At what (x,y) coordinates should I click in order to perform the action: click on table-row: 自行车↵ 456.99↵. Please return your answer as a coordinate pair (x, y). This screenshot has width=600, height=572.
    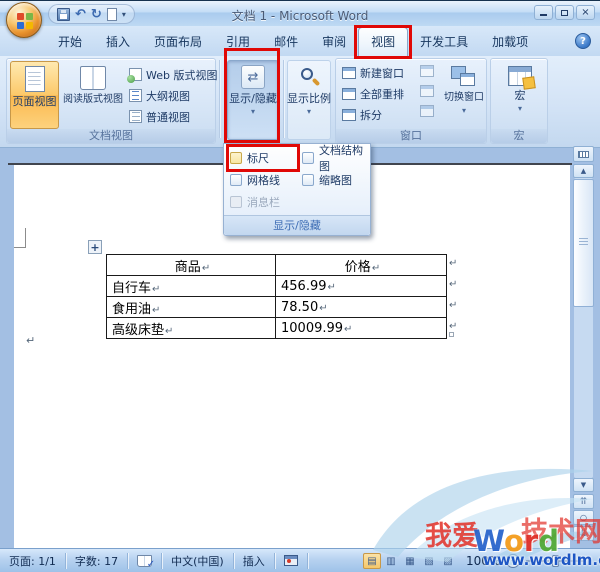
    Looking at the image, I should click on (276, 286).